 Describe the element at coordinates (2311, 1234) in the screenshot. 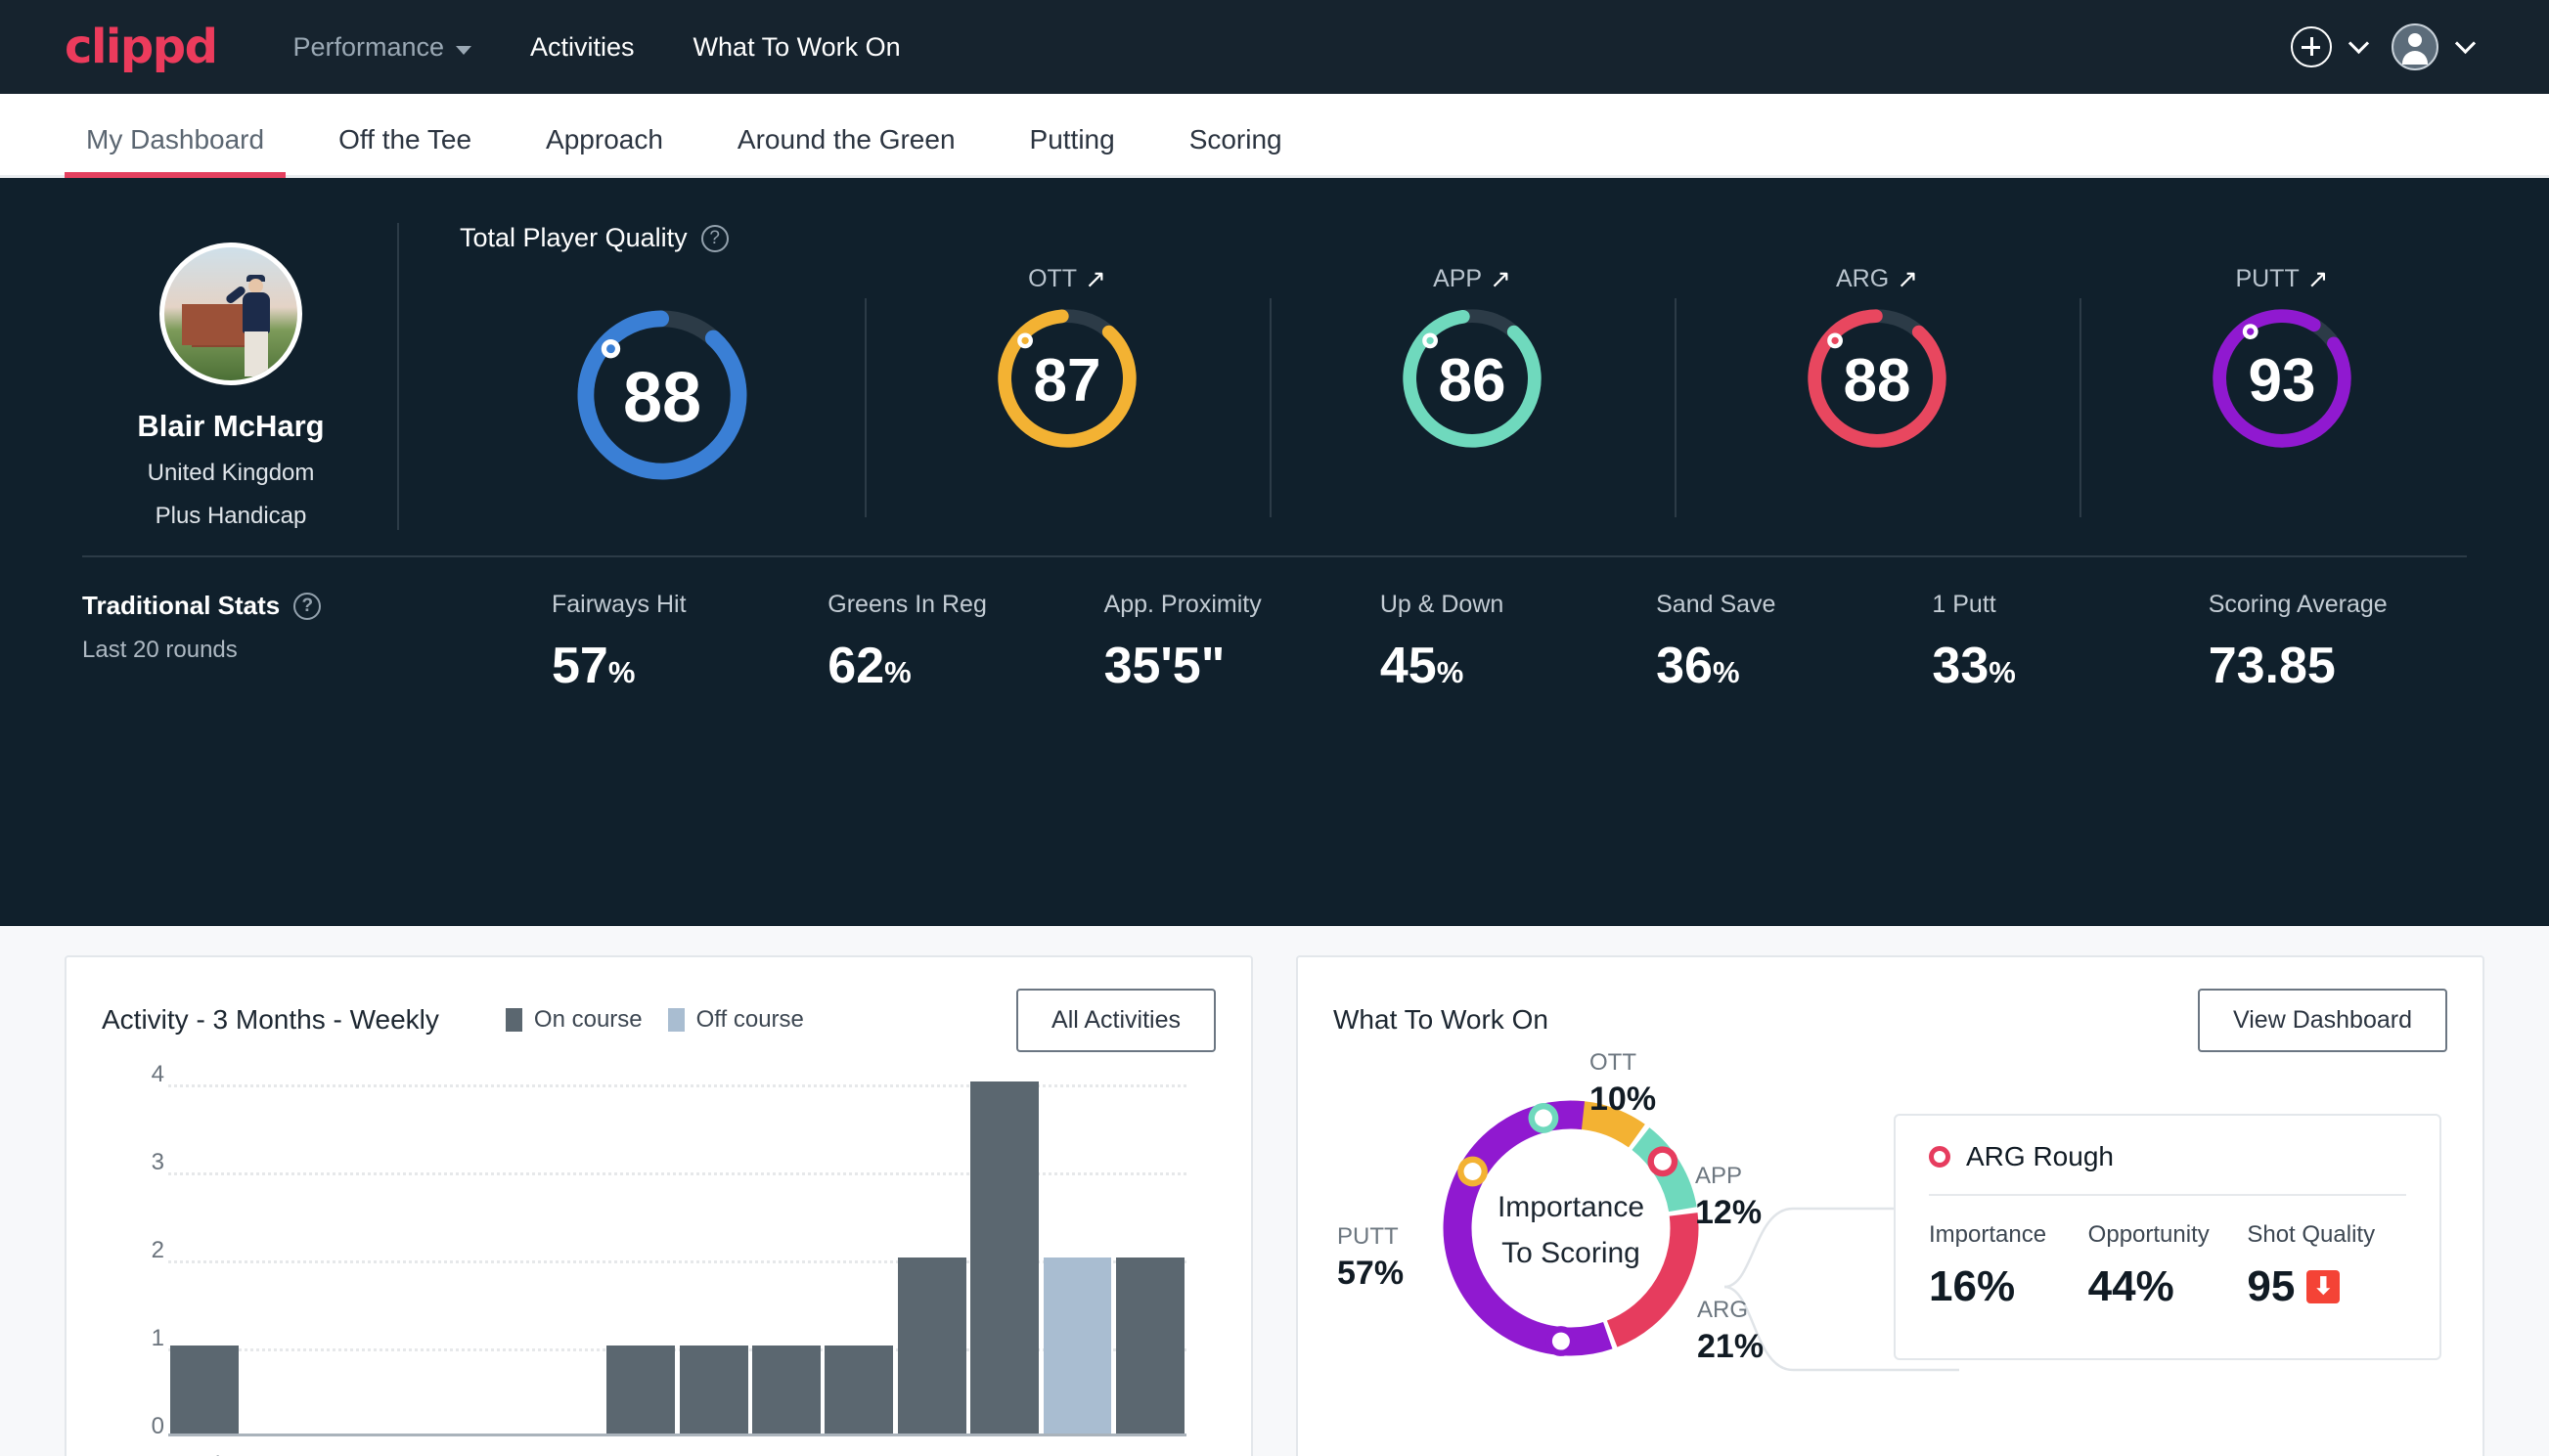

I see `metric-label: Shot Quality` at that location.